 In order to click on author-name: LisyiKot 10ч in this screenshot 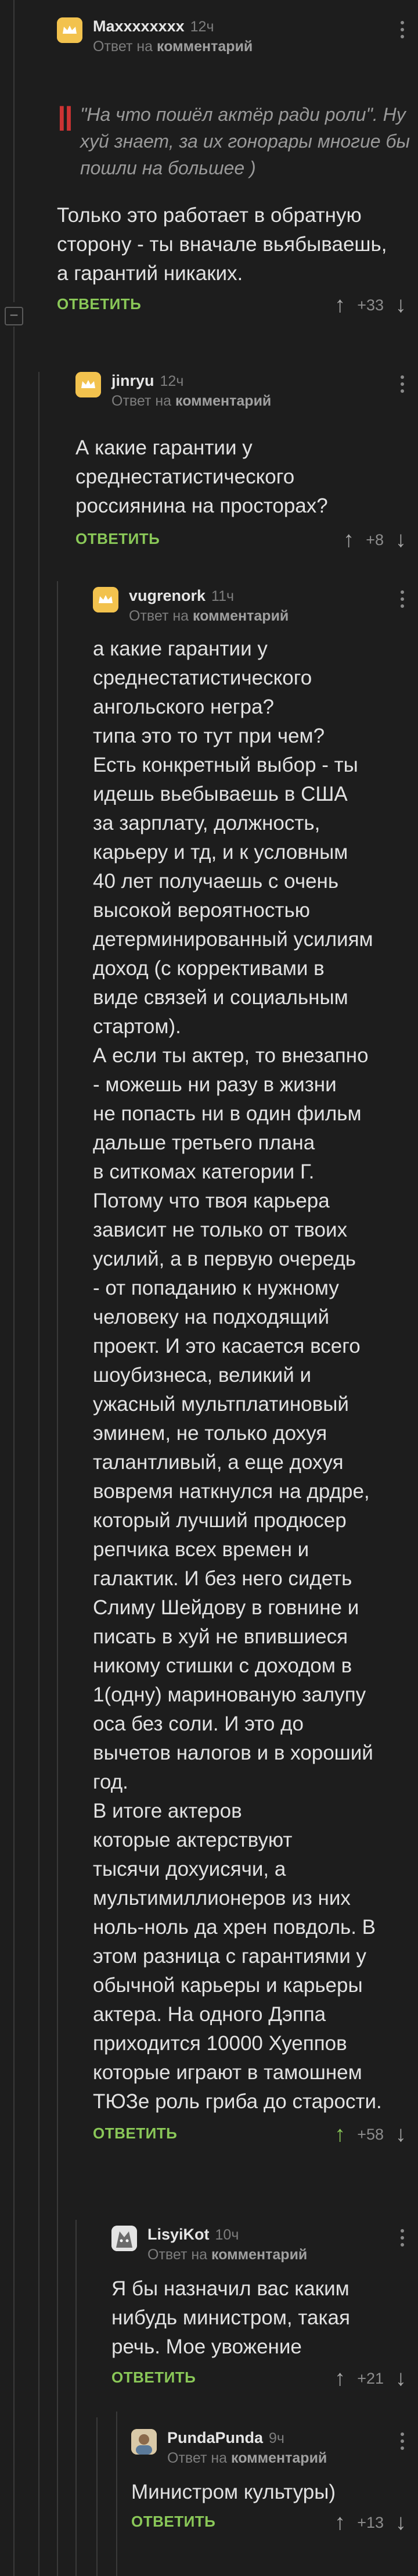, I will do `click(193, 2235)`.